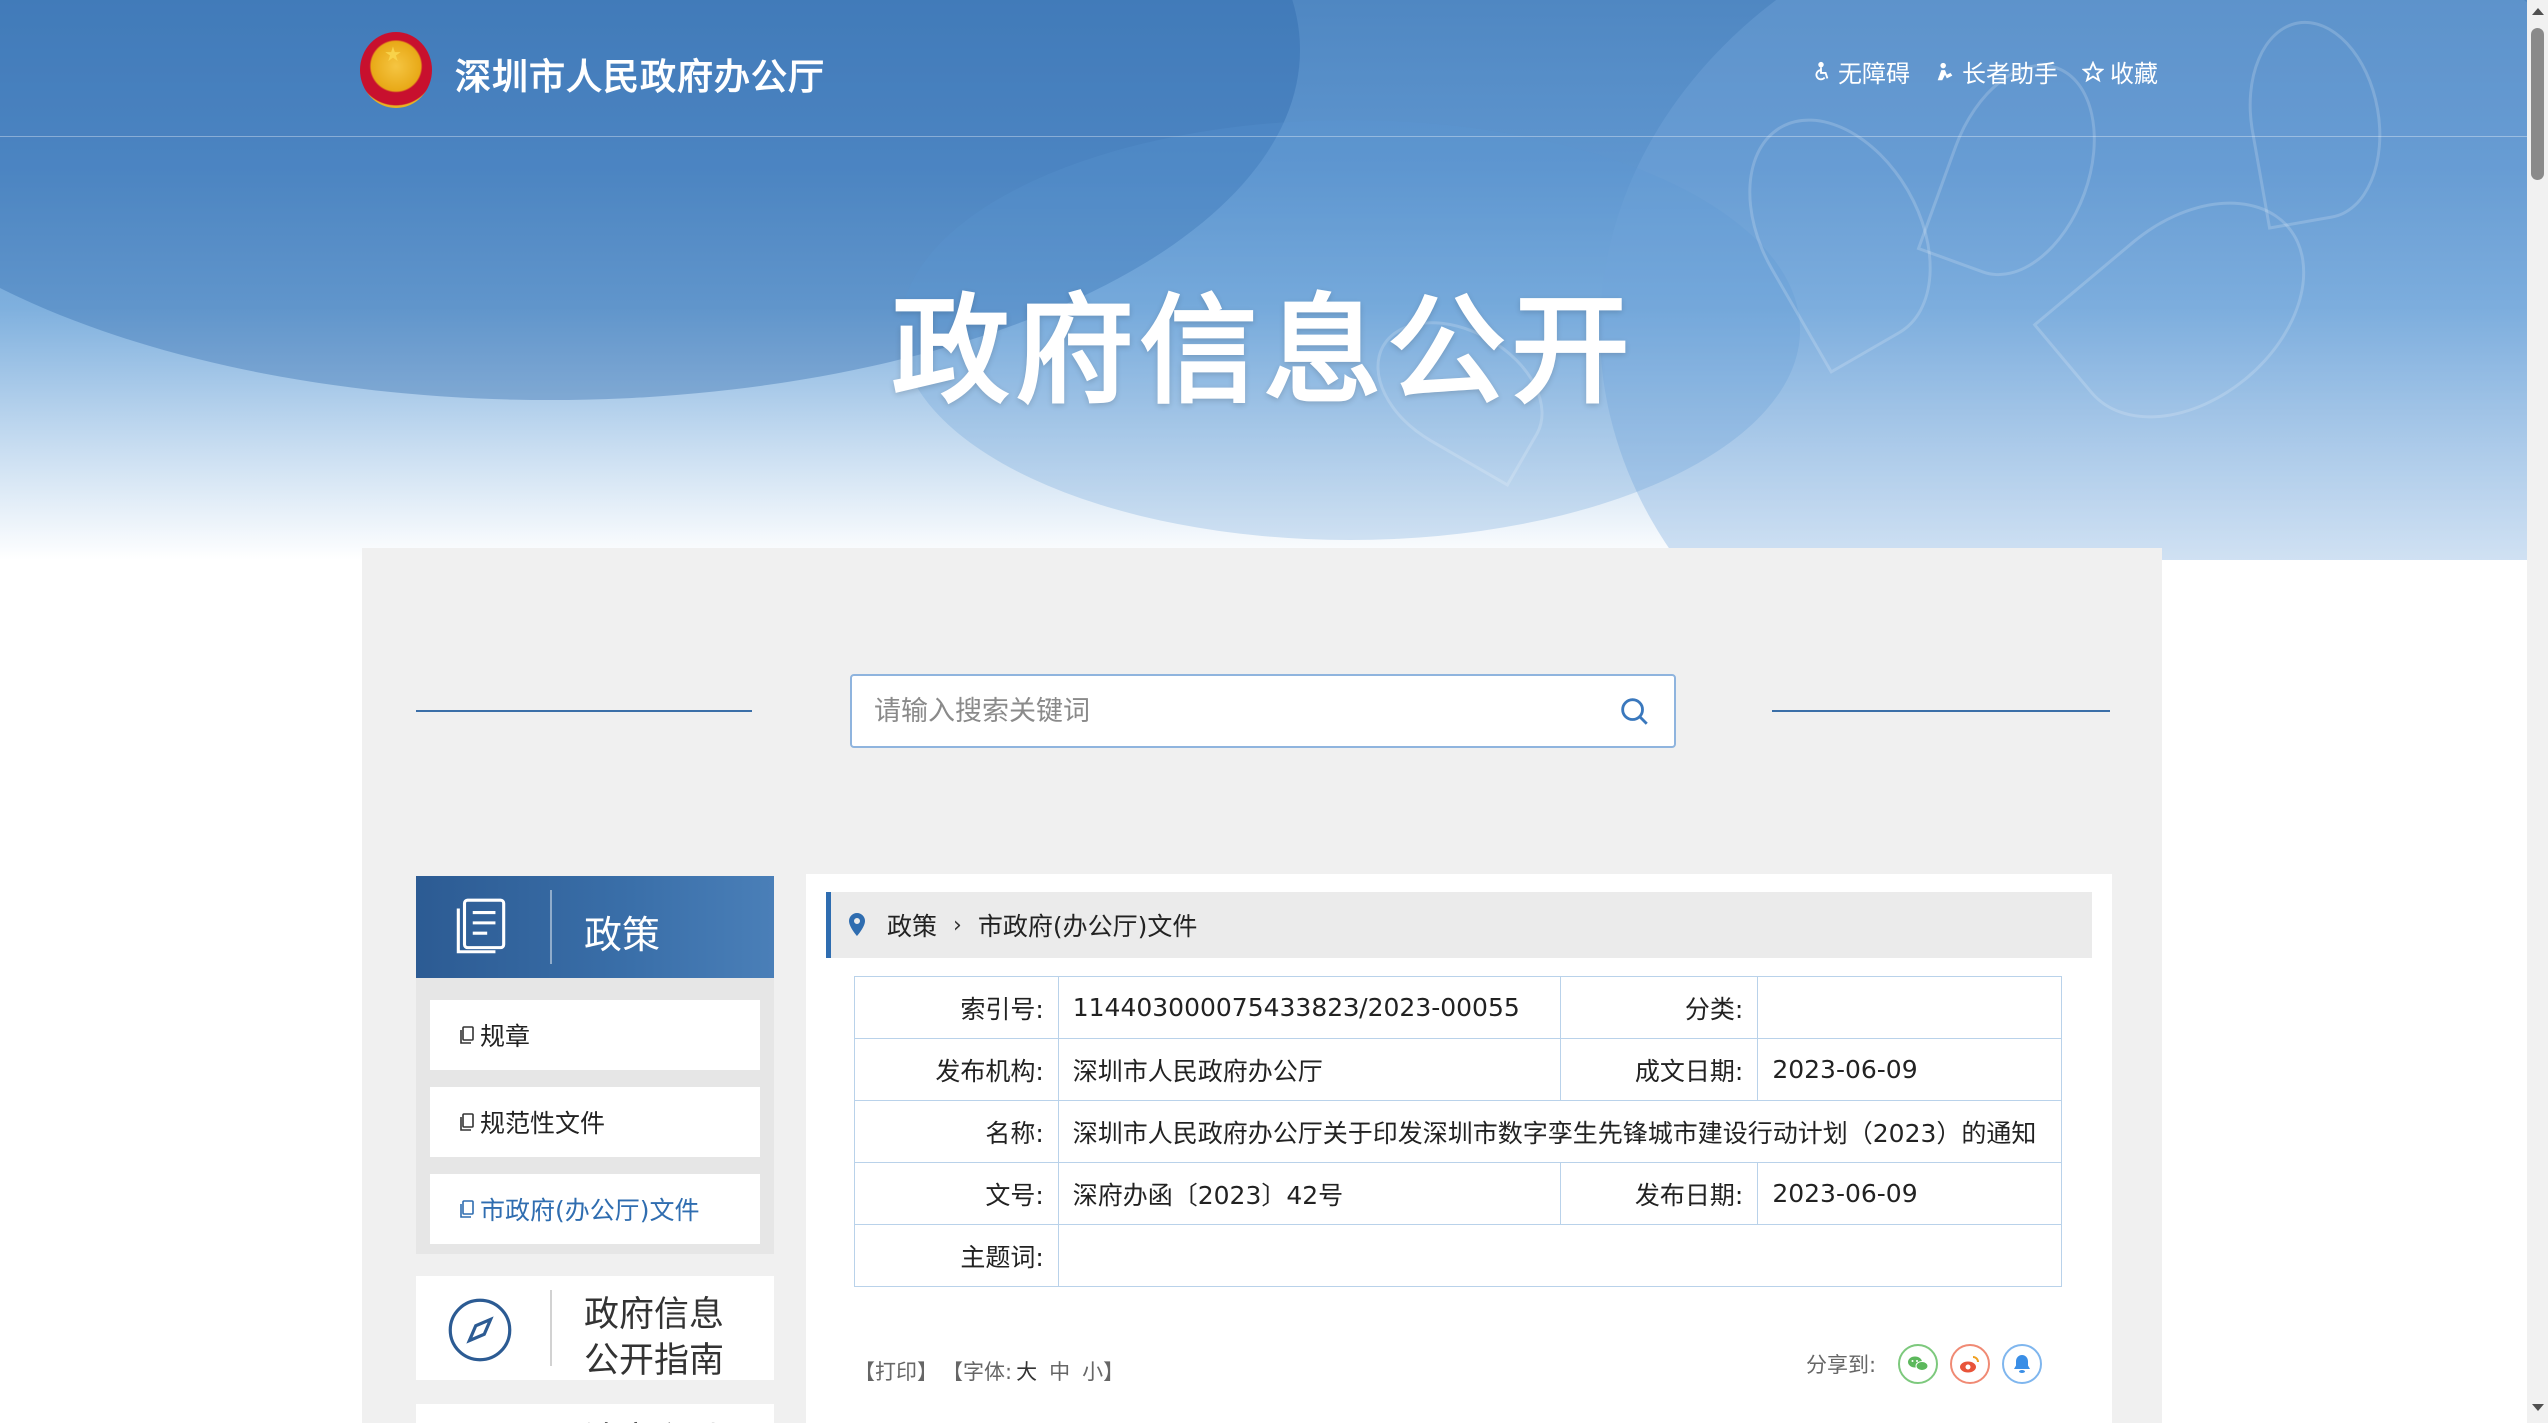 The height and width of the screenshot is (1423, 2548). I want to click on favorite-label: 收藏, so click(2134, 74).